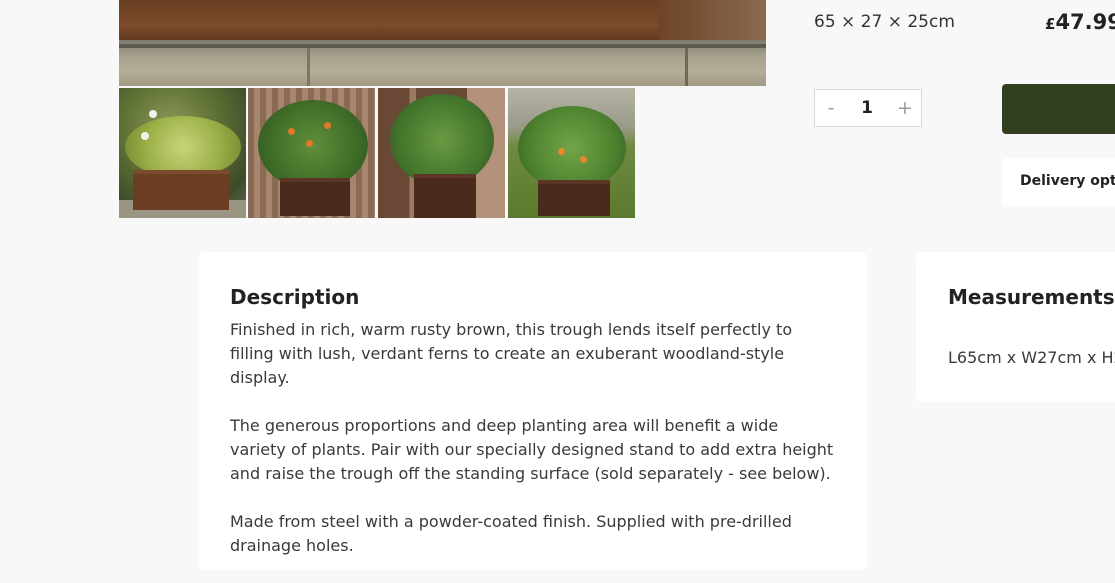  What do you see at coordinates (884, 22) in the screenshot?
I see `product-dimensions: 65 × 27 × 25cm` at bounding box center [884, 22].